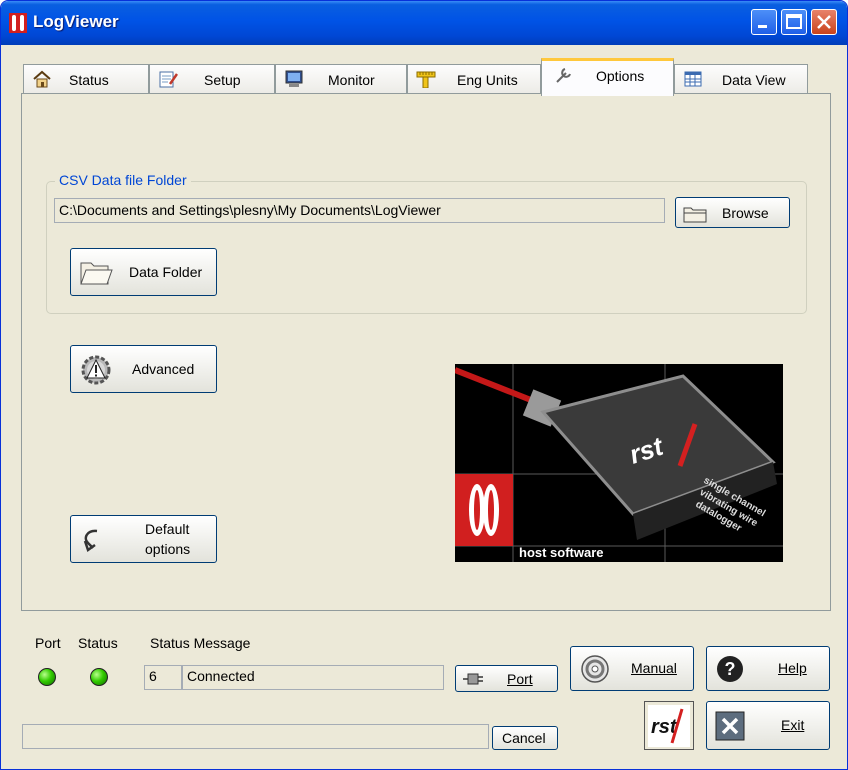  Describe the element at coordinates (793, 725) in the screenshot. I see `exit-button-label: Exit` at that location.